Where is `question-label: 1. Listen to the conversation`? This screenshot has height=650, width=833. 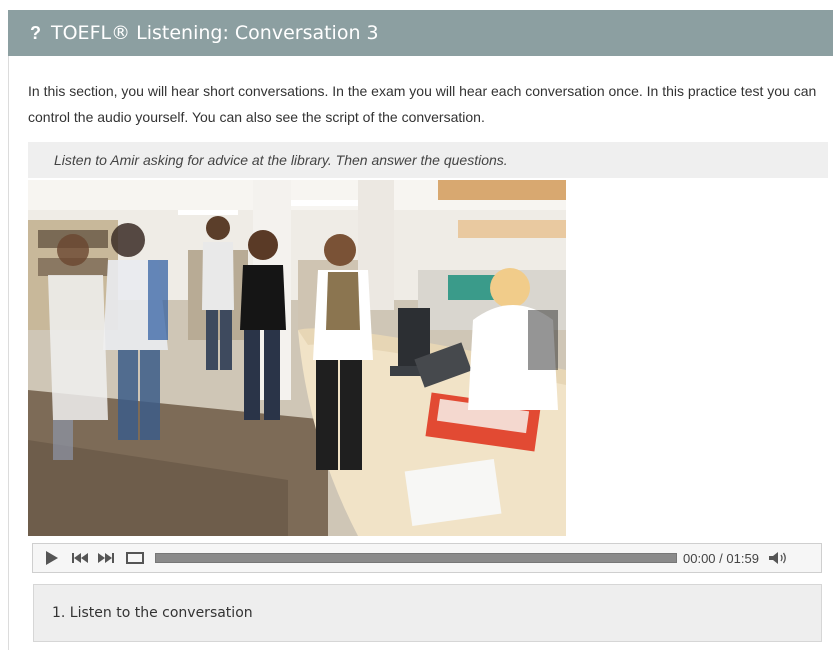
question-label: 1. Listen to the conversation is located at coordinates (152, 613).